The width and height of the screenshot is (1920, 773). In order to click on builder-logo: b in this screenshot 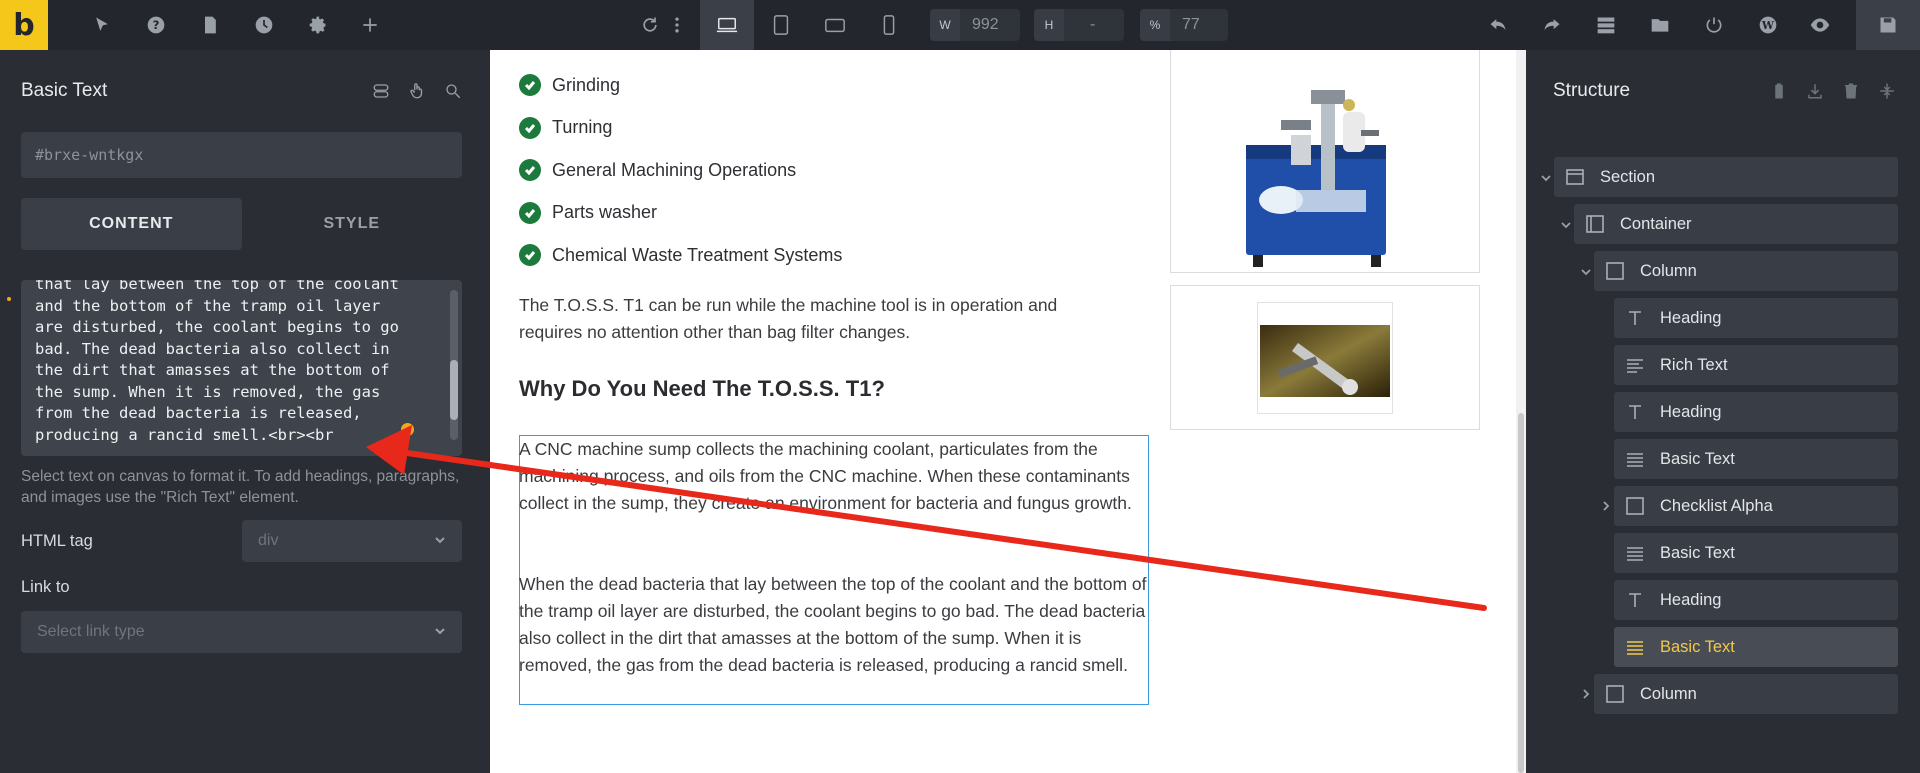, I will do `click(24, 25)`.